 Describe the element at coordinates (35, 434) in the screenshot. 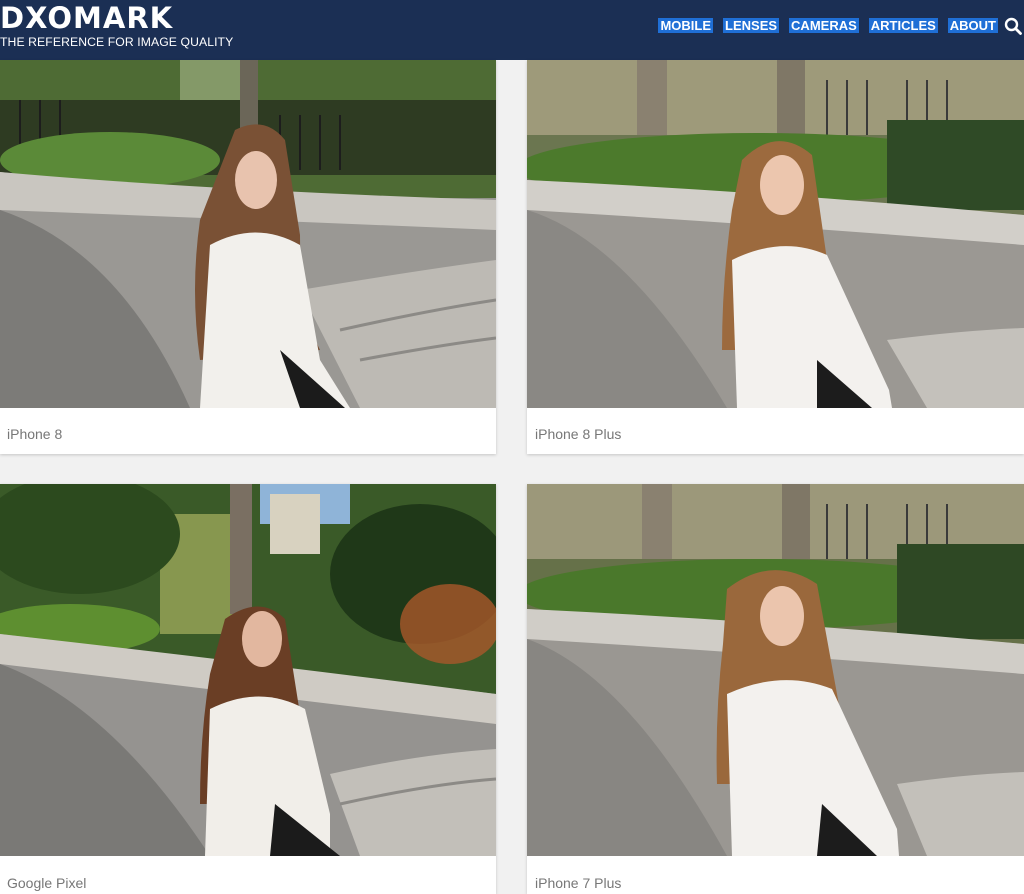

I see `sample-caption: iPhone 8` at that location.